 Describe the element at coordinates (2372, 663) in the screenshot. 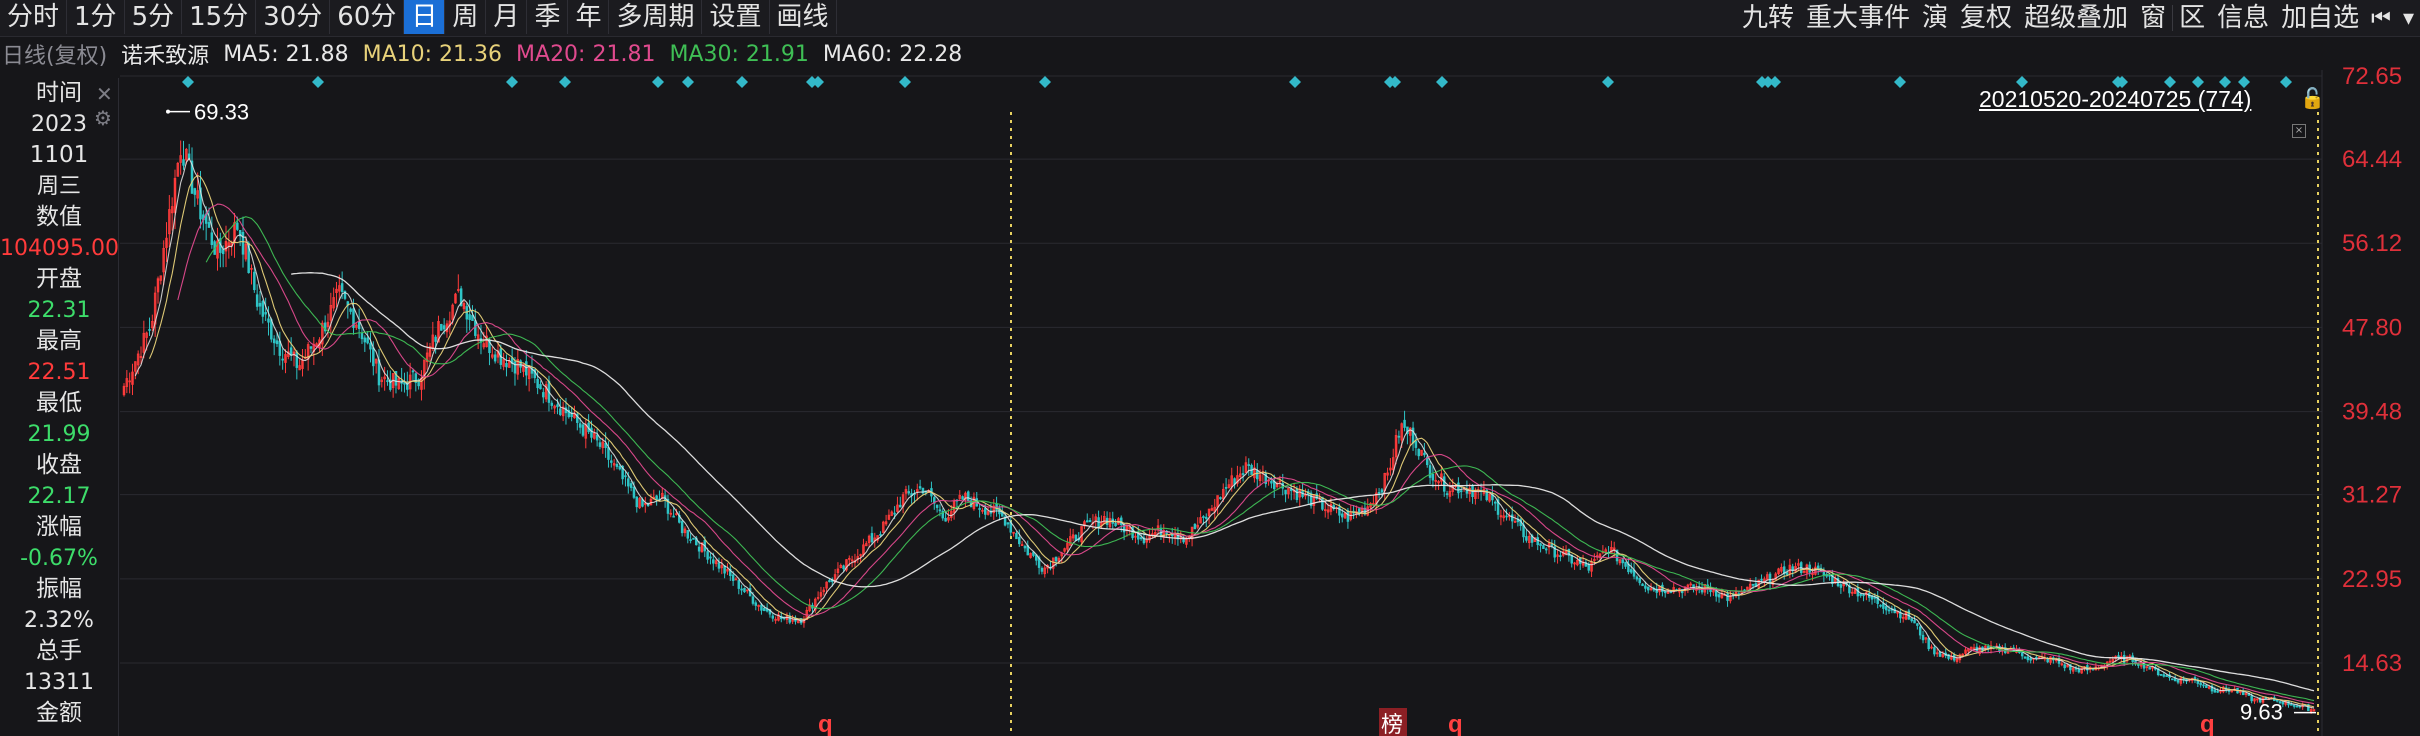

I see `y-tick-label: 14.63` at that location.